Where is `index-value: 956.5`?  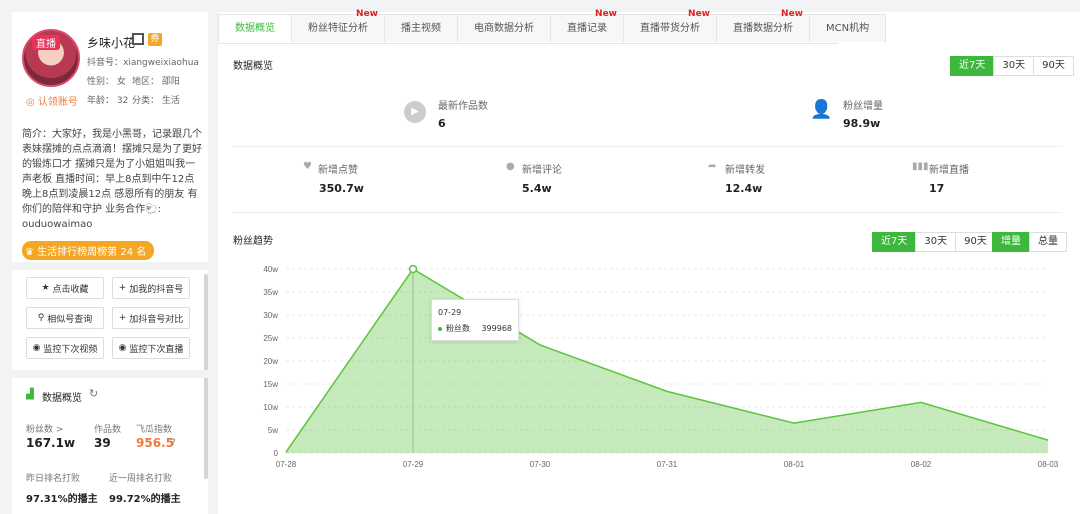 index-value: 956.5 is located at coordinates (155, 443).